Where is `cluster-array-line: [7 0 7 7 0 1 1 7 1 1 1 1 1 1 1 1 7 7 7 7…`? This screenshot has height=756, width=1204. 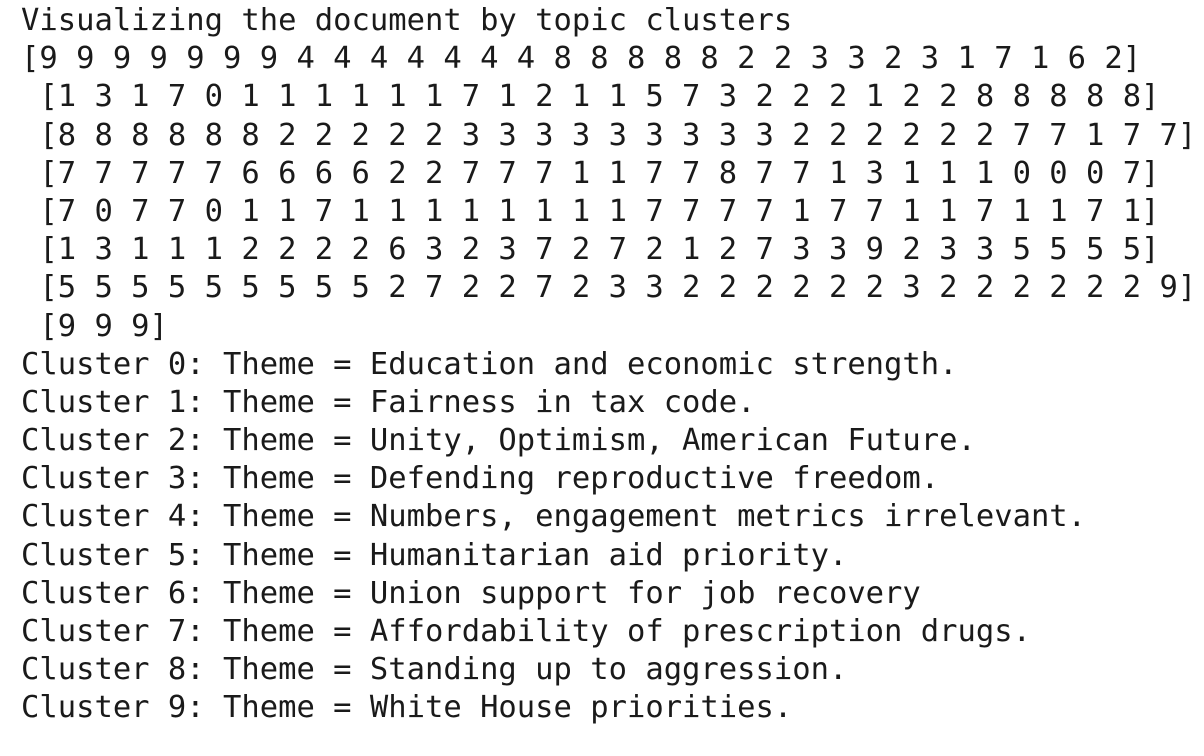
cluster-array-line: [7 0 7 7 0 1 1 7 1 1 1 1 1 1 1 1 7 7 7 7… is located at coordinates (590, 211).